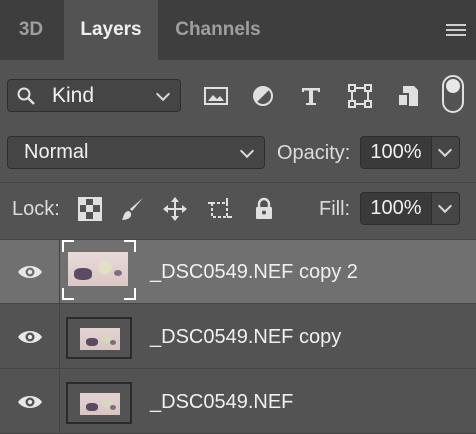  What do you see at coordinates (31, 30) in the screenshot?
I see `tab-3d: 3D` at bounding box center [31, 30].